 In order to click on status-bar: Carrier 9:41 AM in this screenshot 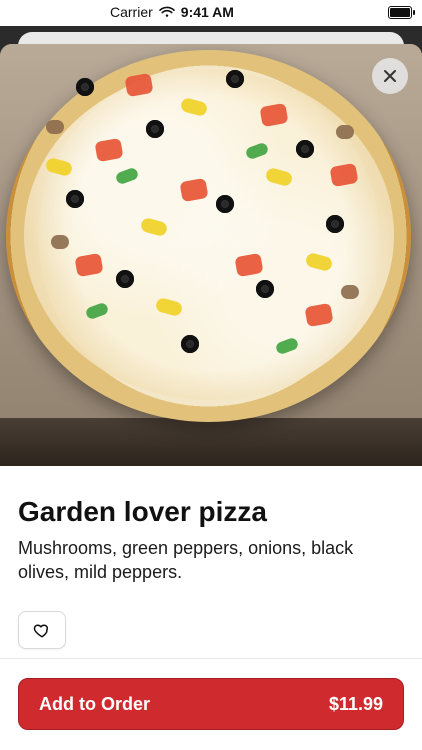, I will do `click(211, 13)`.